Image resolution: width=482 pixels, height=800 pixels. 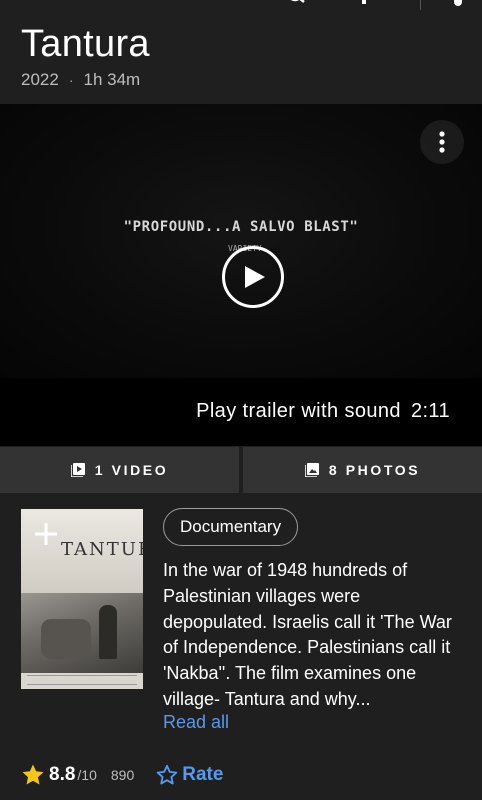 I want to click on poster-credits, so click(x=82, y=680).